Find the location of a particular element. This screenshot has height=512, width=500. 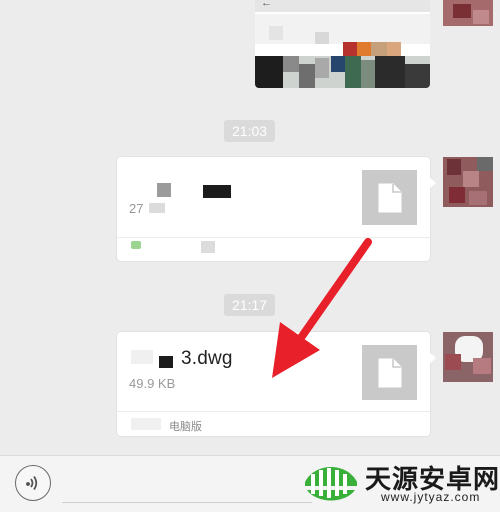

timestamp: 21:03 is located at coordinates (250, 131).